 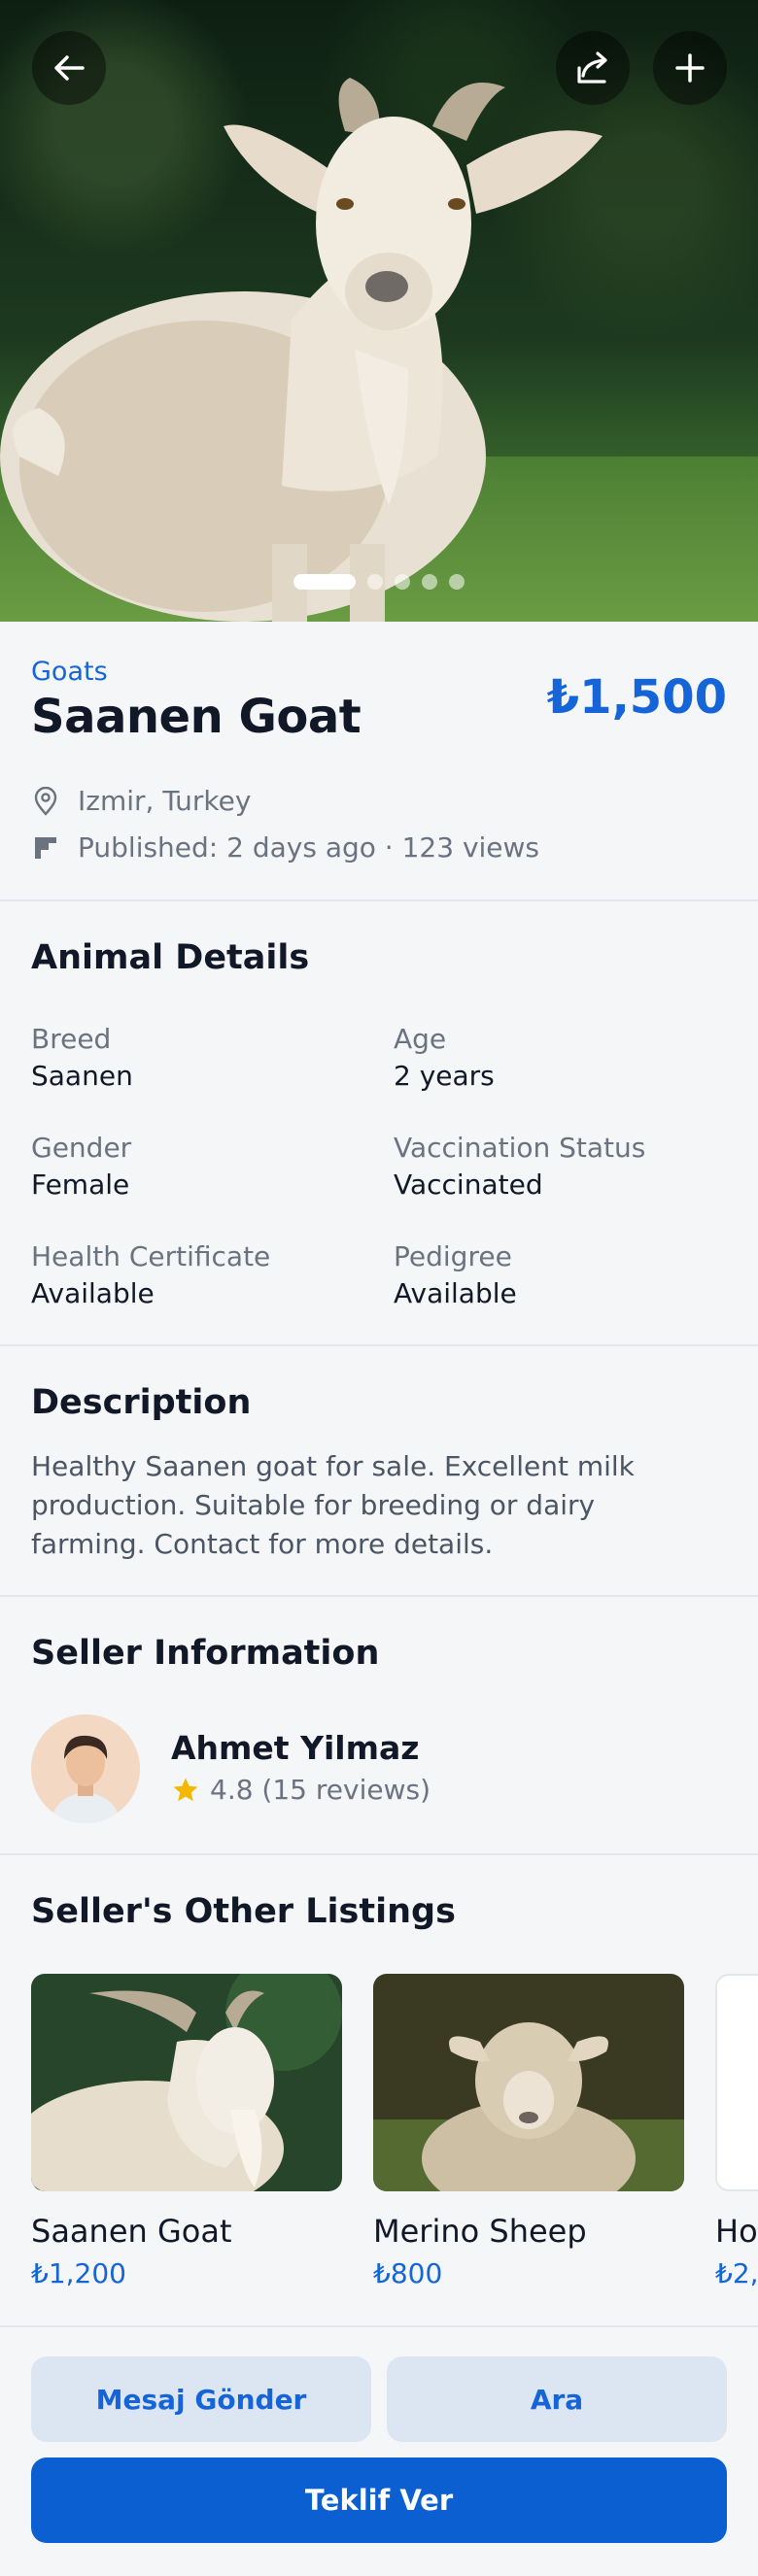 What do you see at coordinates (78, 2273) in the screenshot?
I see `listing-price: ₺1,200` at bounding box center [78, 2273].